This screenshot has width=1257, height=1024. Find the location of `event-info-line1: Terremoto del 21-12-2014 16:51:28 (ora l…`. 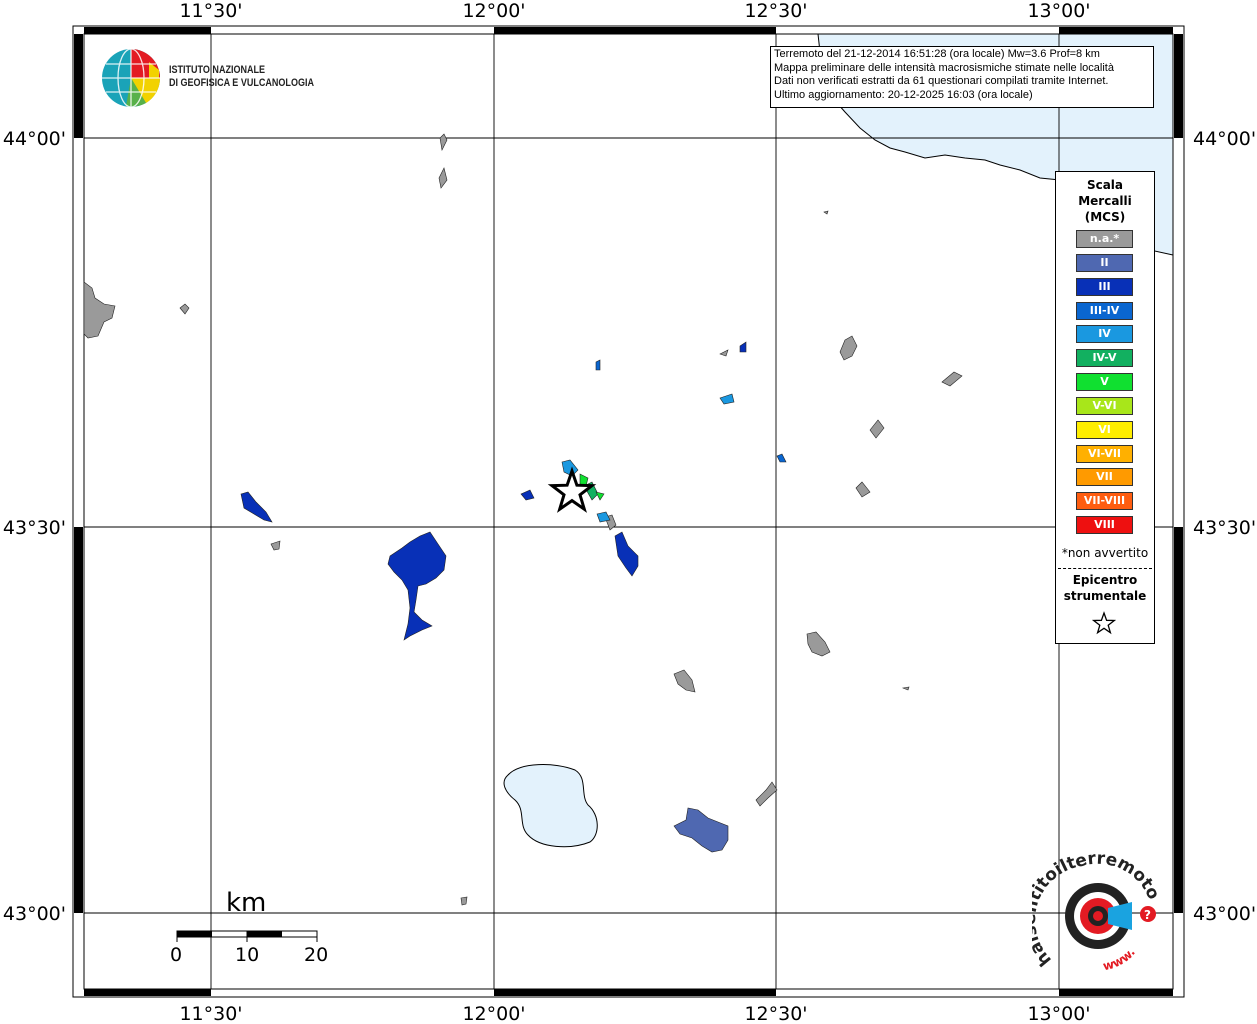

event-info-line1: Terremoto del 21-12-2014 16:51:28 (ora l… is located at coordinates (937, 54).